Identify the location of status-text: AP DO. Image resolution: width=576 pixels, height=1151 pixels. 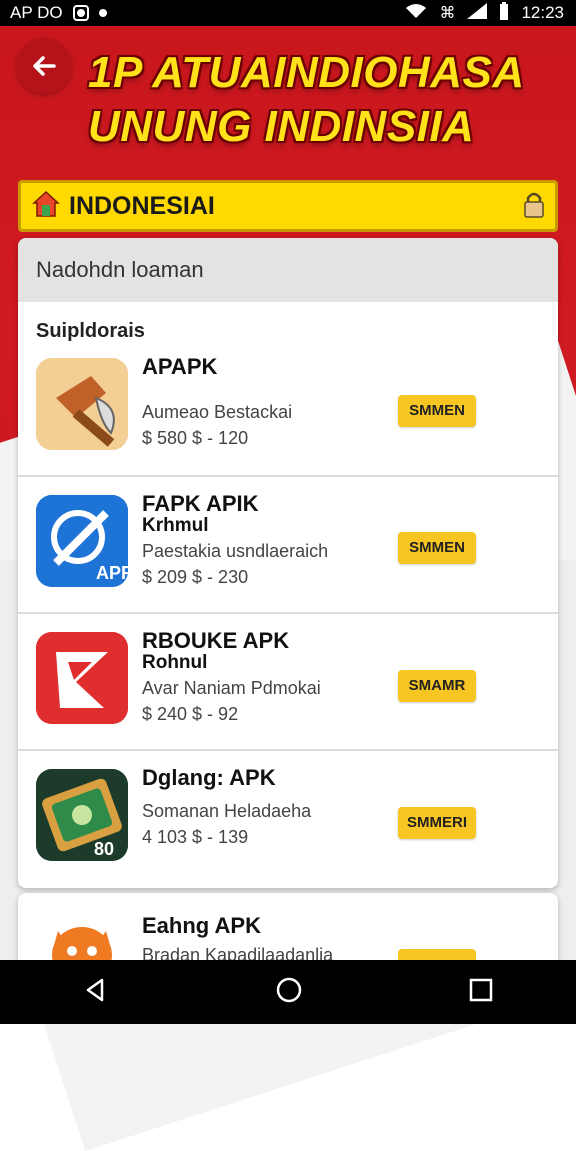
(36, 12).